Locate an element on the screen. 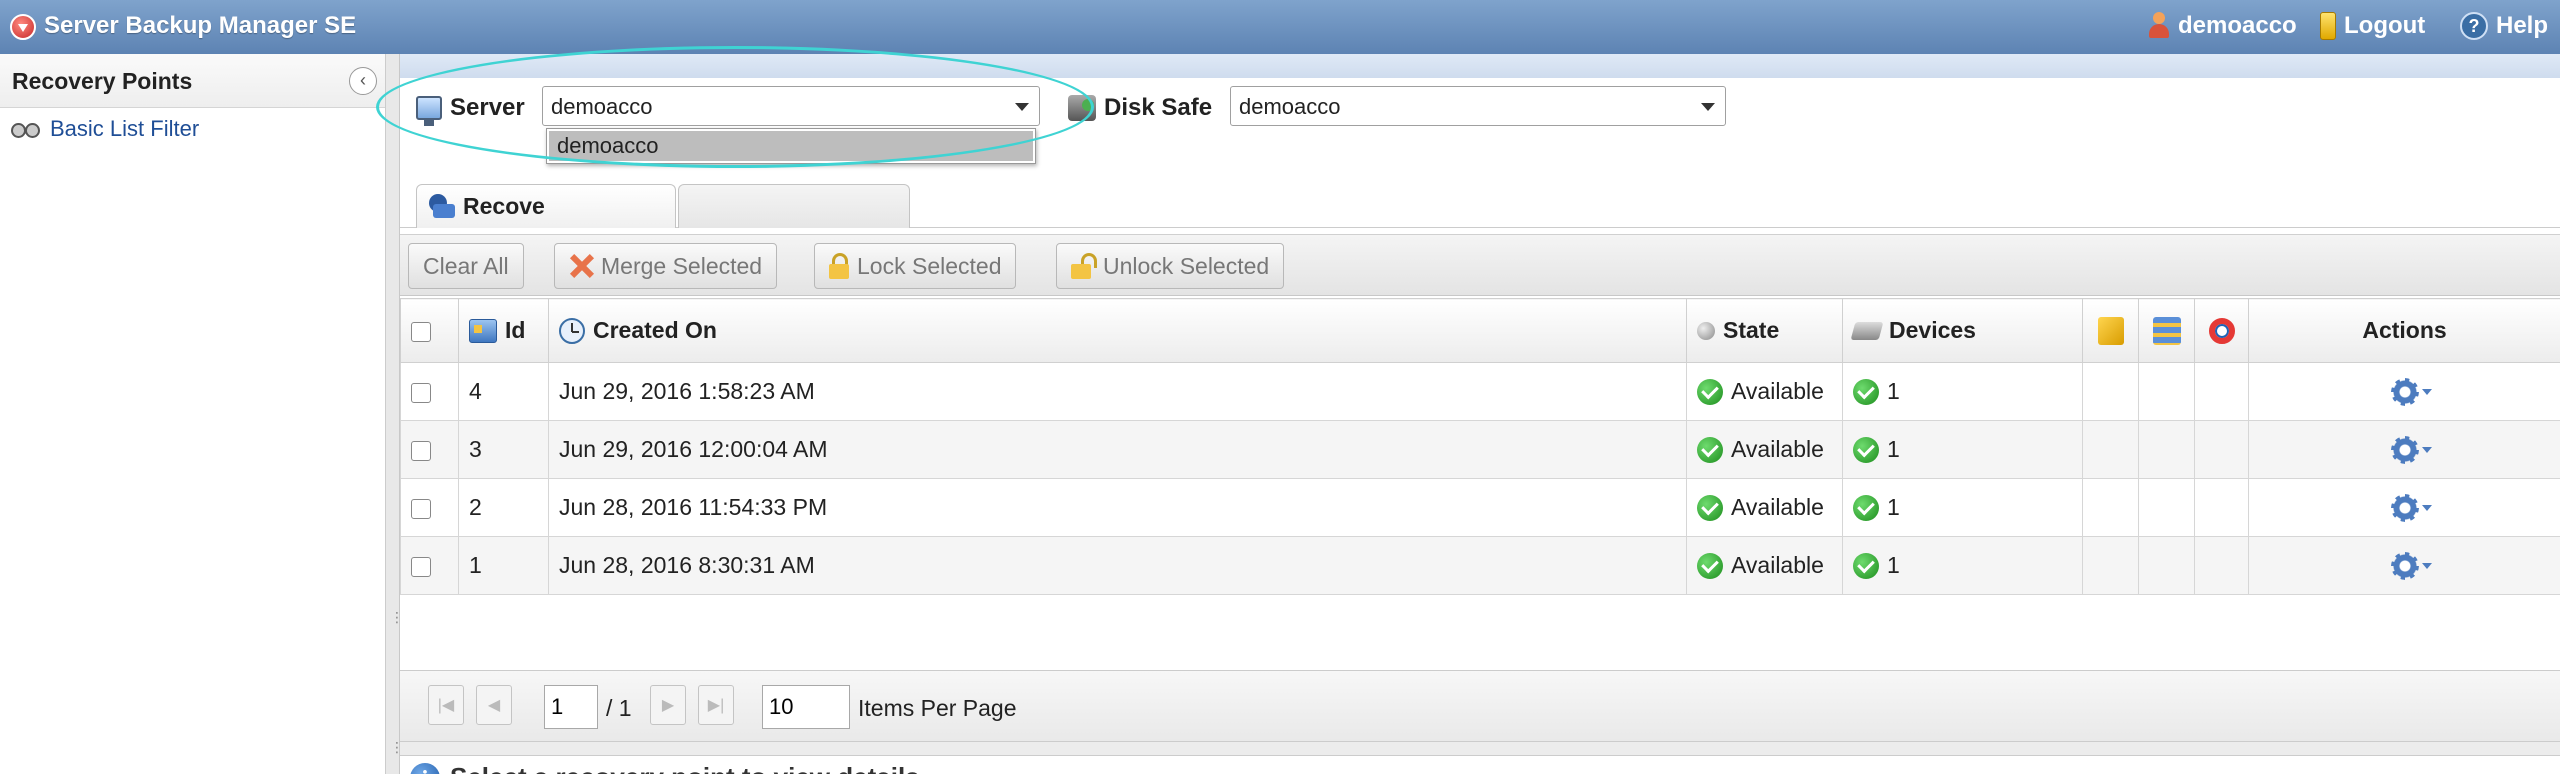  table-row: 1 Jun 28, 2016 8:30:31 AM Available 1 is located at coordinates (1480, 565).